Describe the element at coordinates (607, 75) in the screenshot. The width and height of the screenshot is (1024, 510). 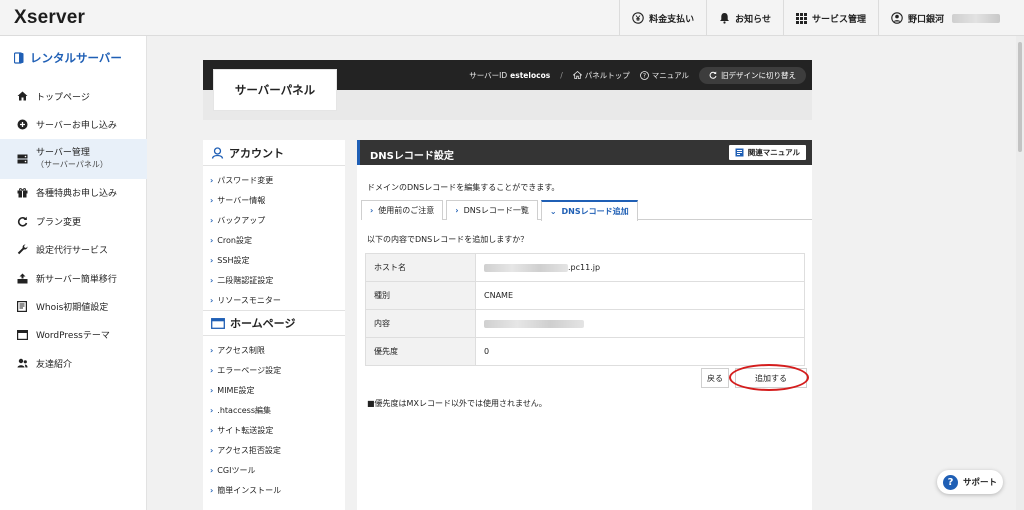
I see `panel-top-label: パネルトップ` at that location.